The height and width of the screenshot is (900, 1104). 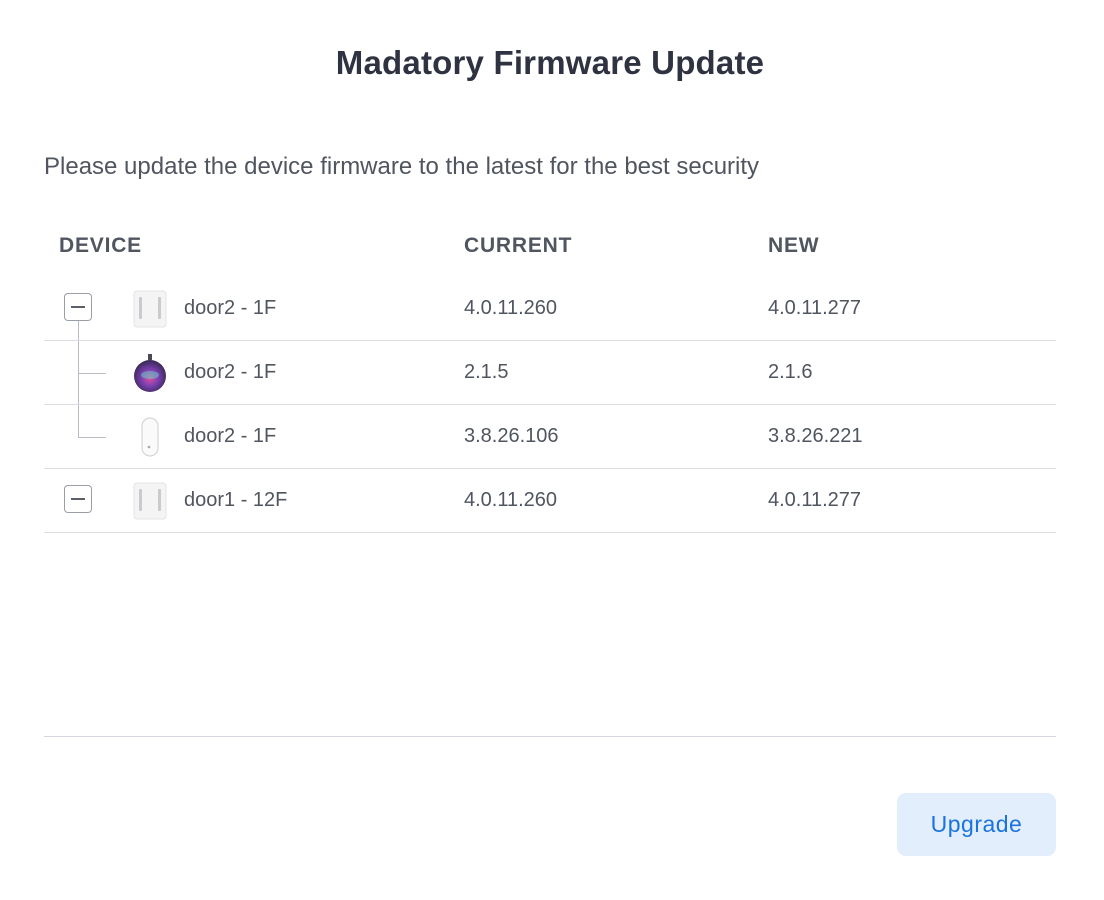 I want to click on table-header: DEVICE CURRENT NEW, so click(x=550, y=245).